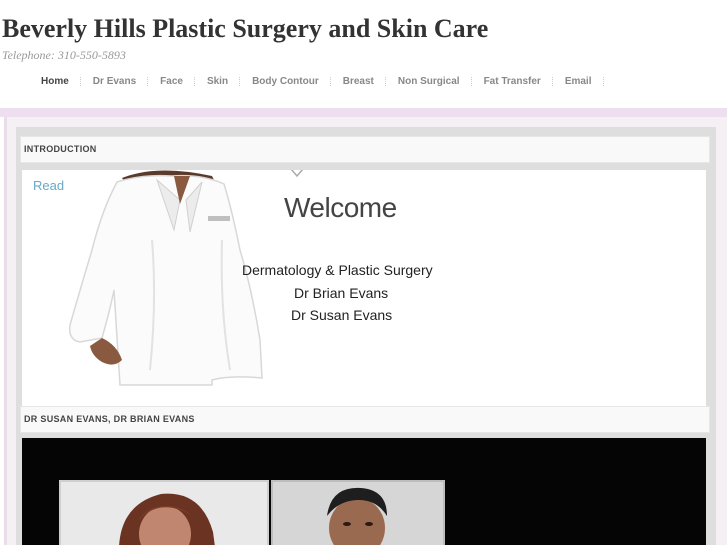 Image resolution: width=727 pixels, height=545 pixels. Describe the element at coordinates (365, 419) in the screenshot. I see `doctors-section-heading: DR SUSAN EVANS, DR BRIAN EVANS` at that location.